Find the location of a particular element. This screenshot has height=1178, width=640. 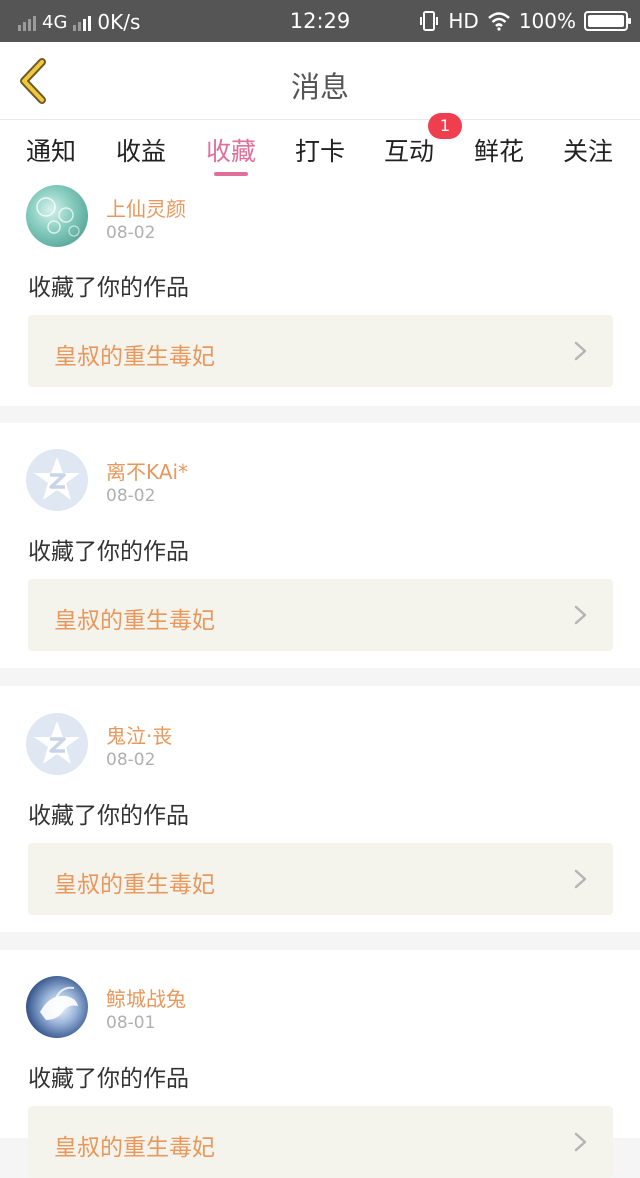

tab-checkin: 打卡 is located at coordinates (320, 150).